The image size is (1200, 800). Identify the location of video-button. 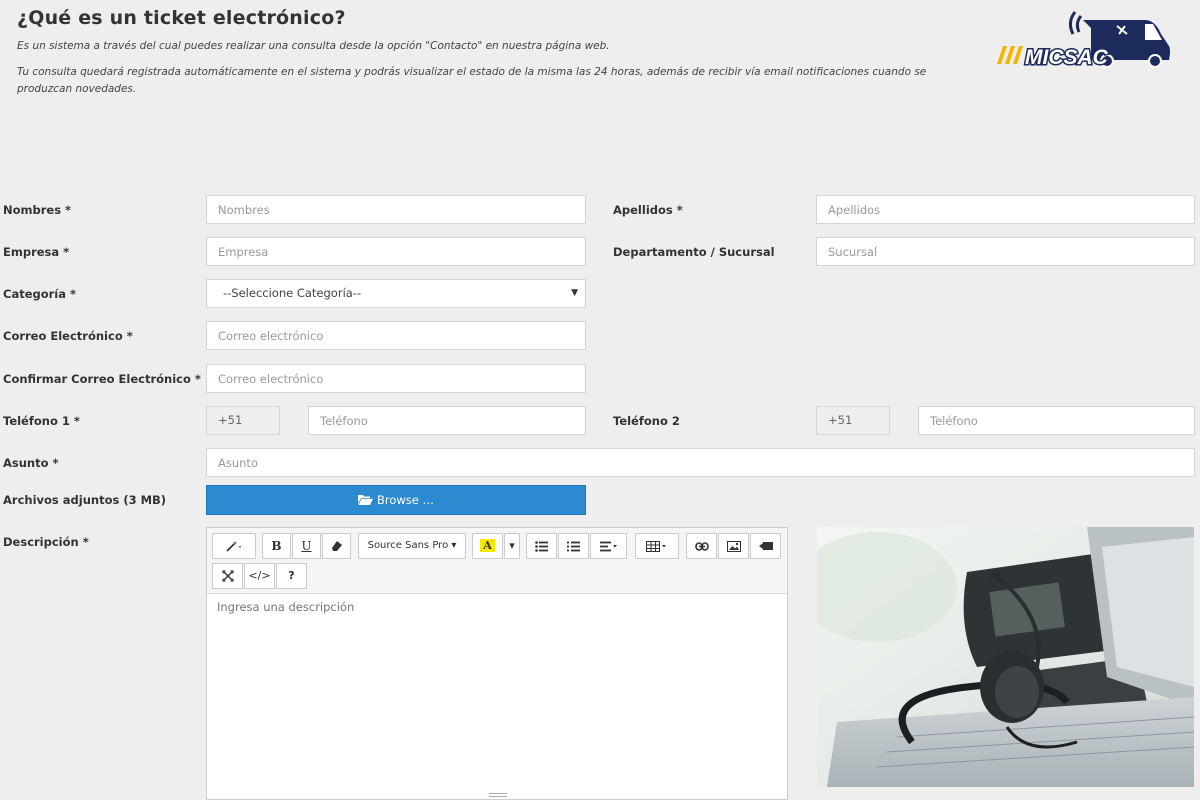
(765, 546).